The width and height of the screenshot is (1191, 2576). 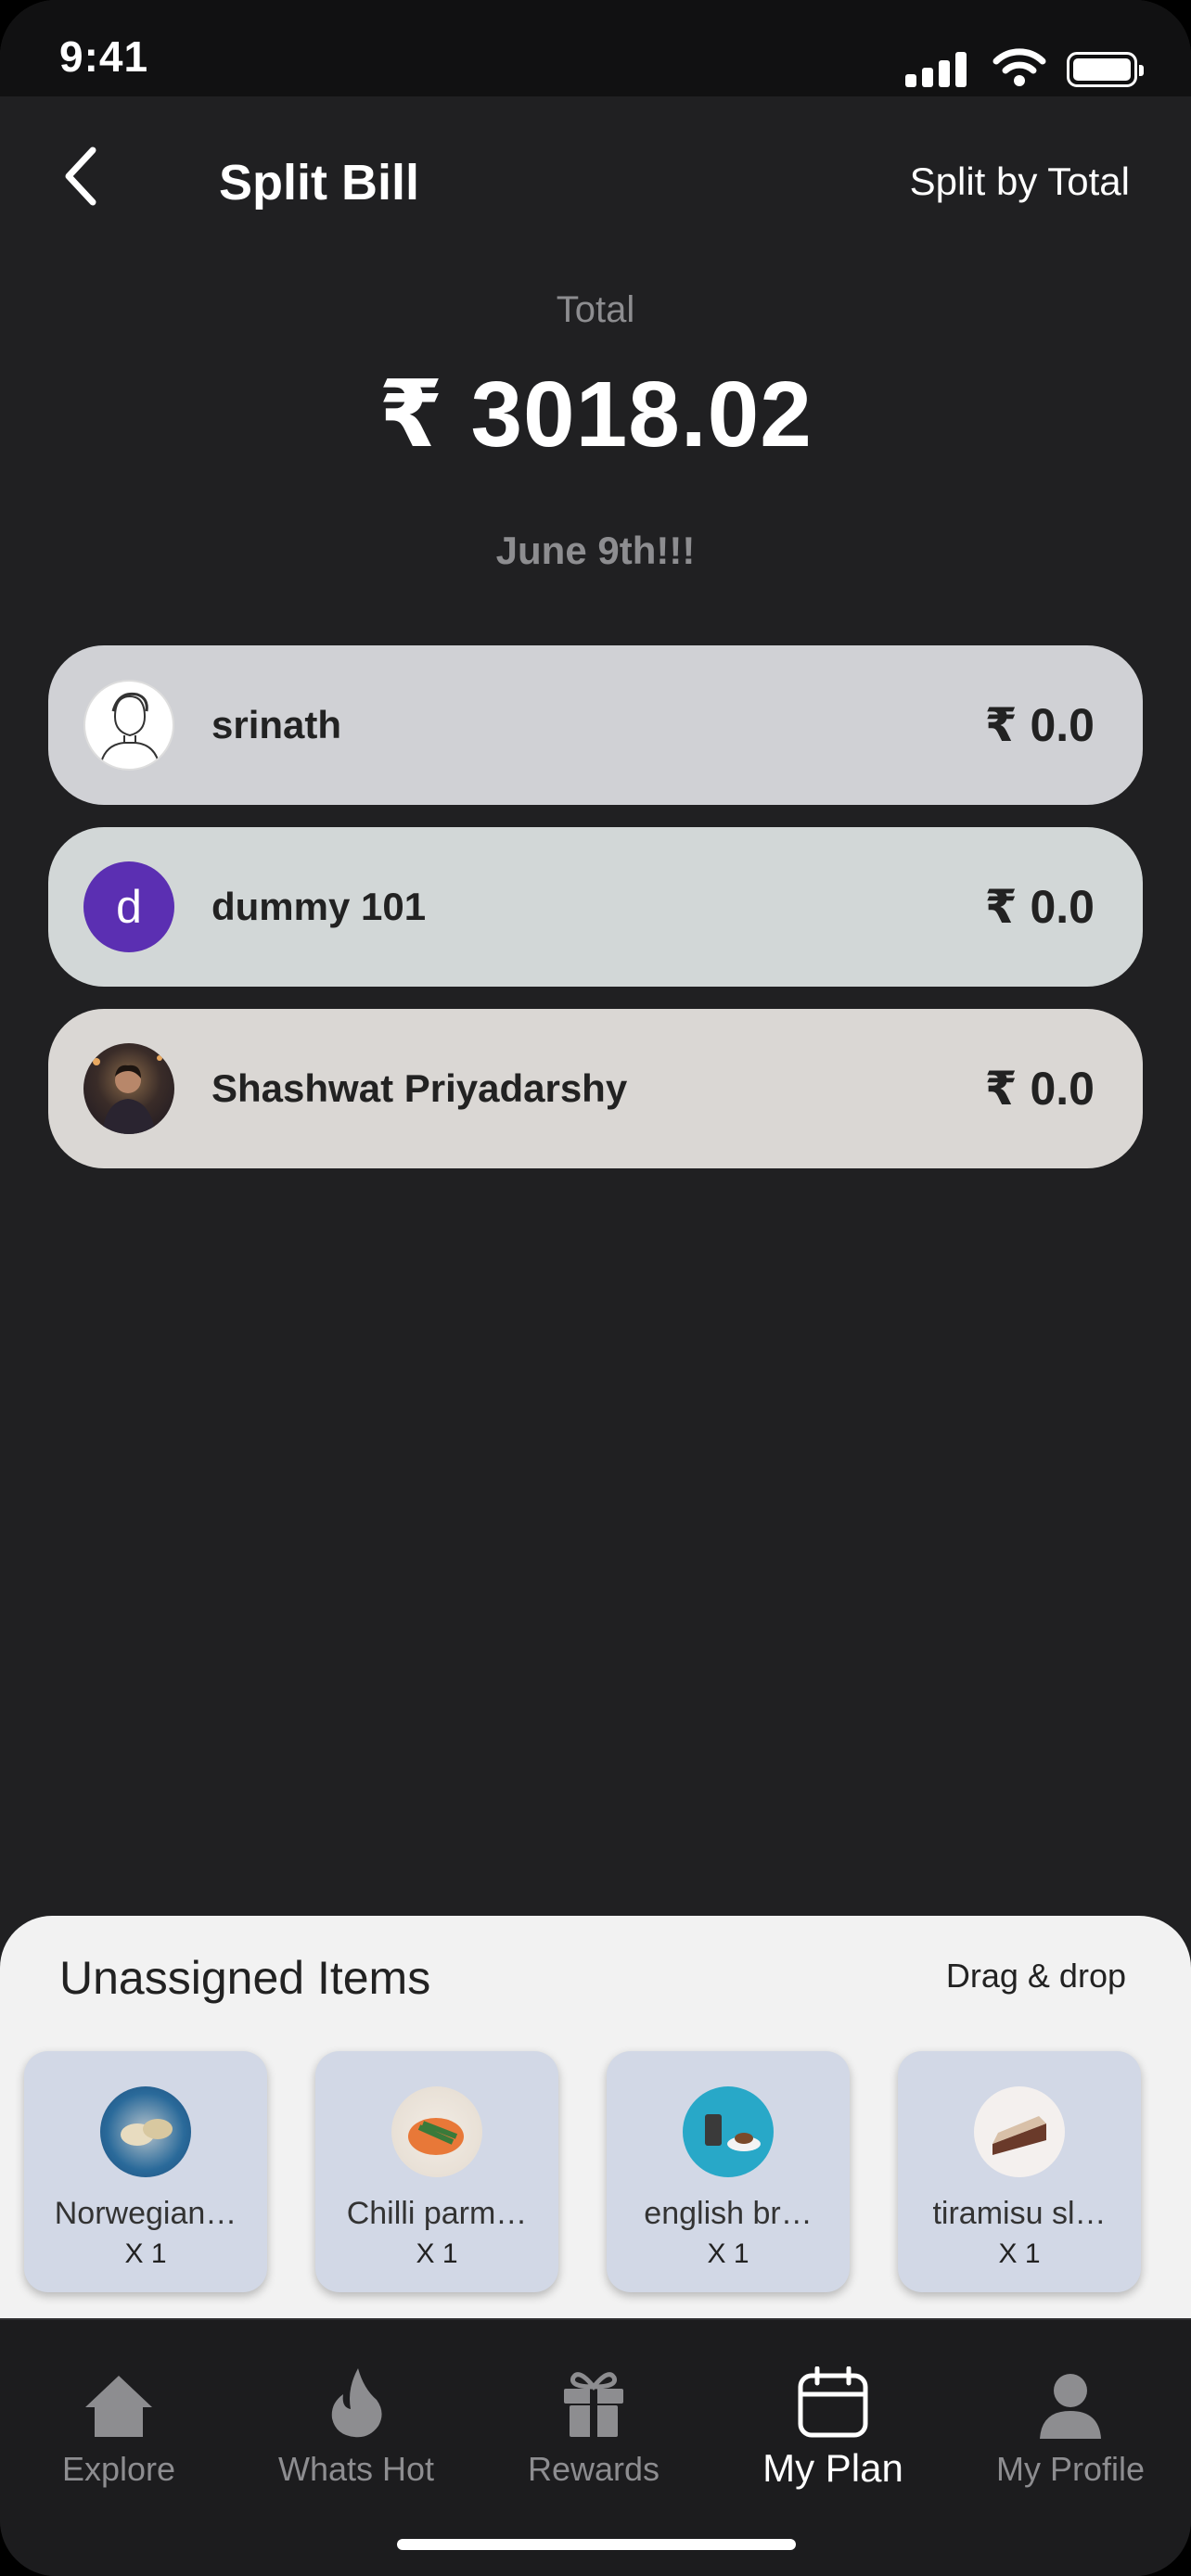 I want to click on person-row: Shashwat Priyadarshy ₹ 0.0, so click(x=595, y=1089).